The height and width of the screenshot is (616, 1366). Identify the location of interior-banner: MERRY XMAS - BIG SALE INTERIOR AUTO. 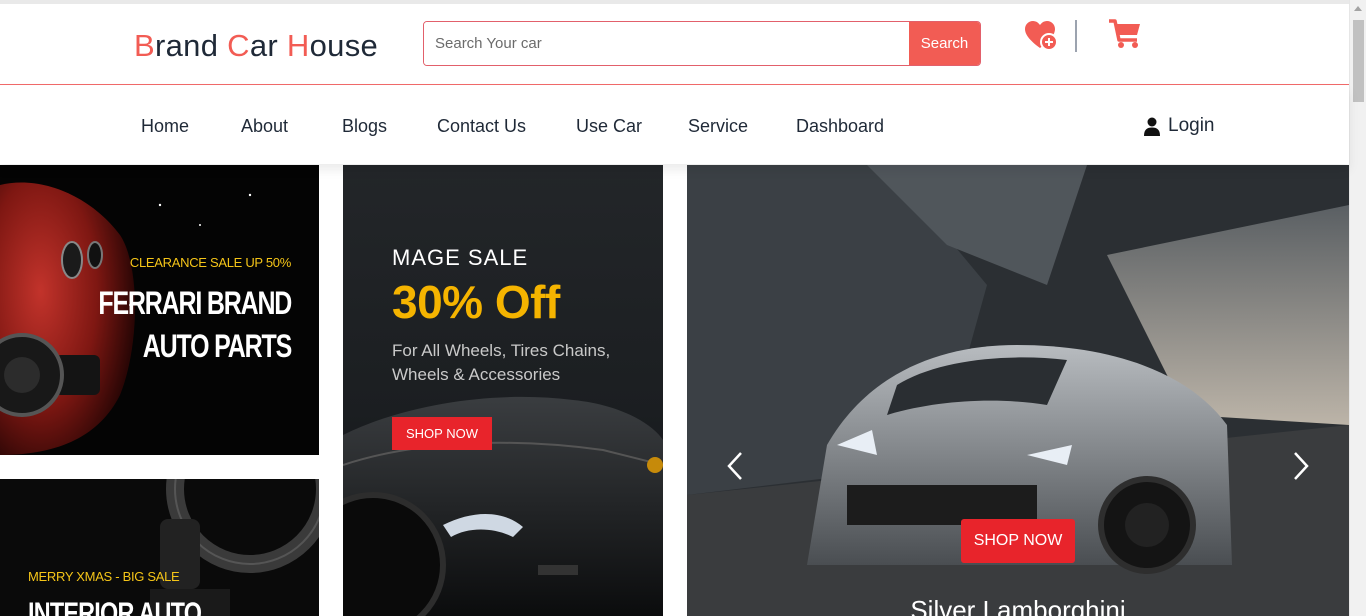
(159, 547).